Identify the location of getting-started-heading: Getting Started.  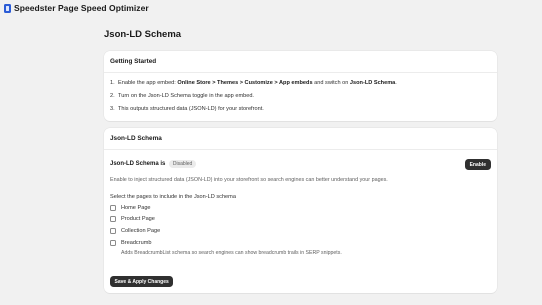
(300, 62).